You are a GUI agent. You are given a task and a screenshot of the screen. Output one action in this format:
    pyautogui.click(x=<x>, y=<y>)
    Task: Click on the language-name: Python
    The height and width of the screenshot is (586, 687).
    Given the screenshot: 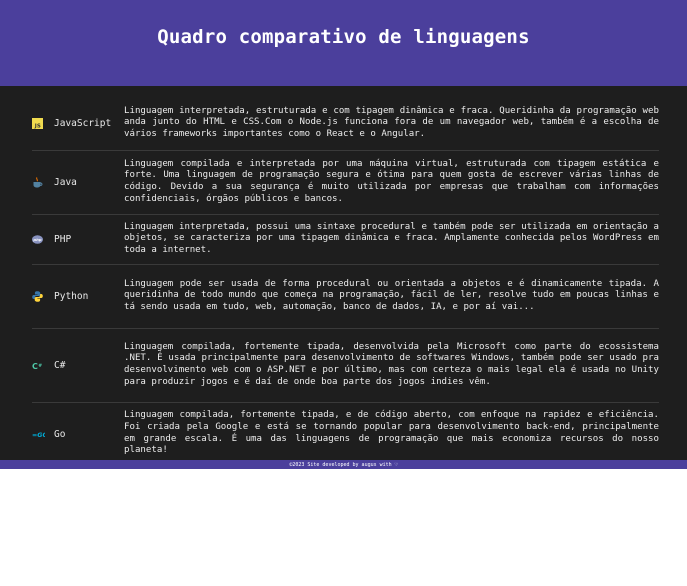 What is the action you would take?
    pyautogui.click(x=71, y=296)
    